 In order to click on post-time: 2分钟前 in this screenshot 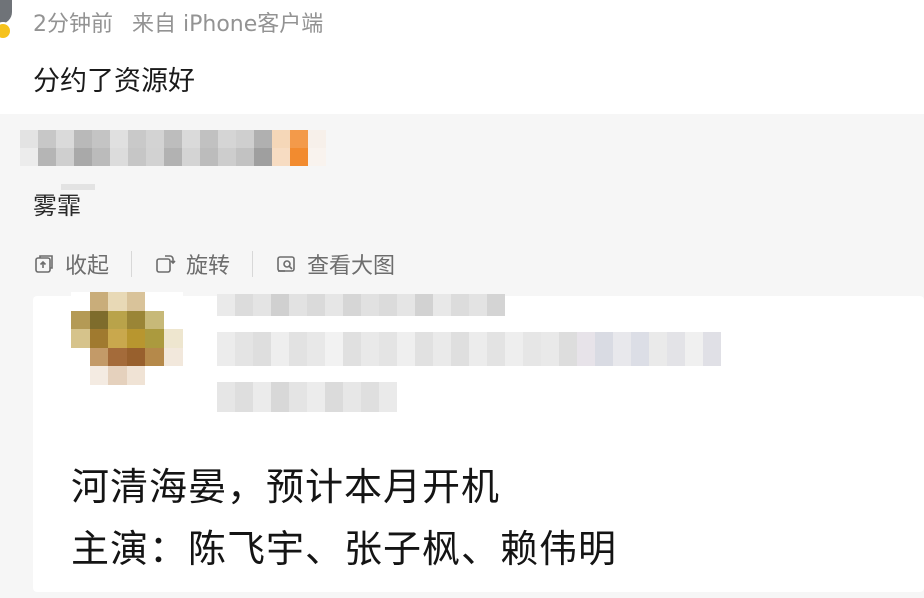, I will do `click(73, 24)`.